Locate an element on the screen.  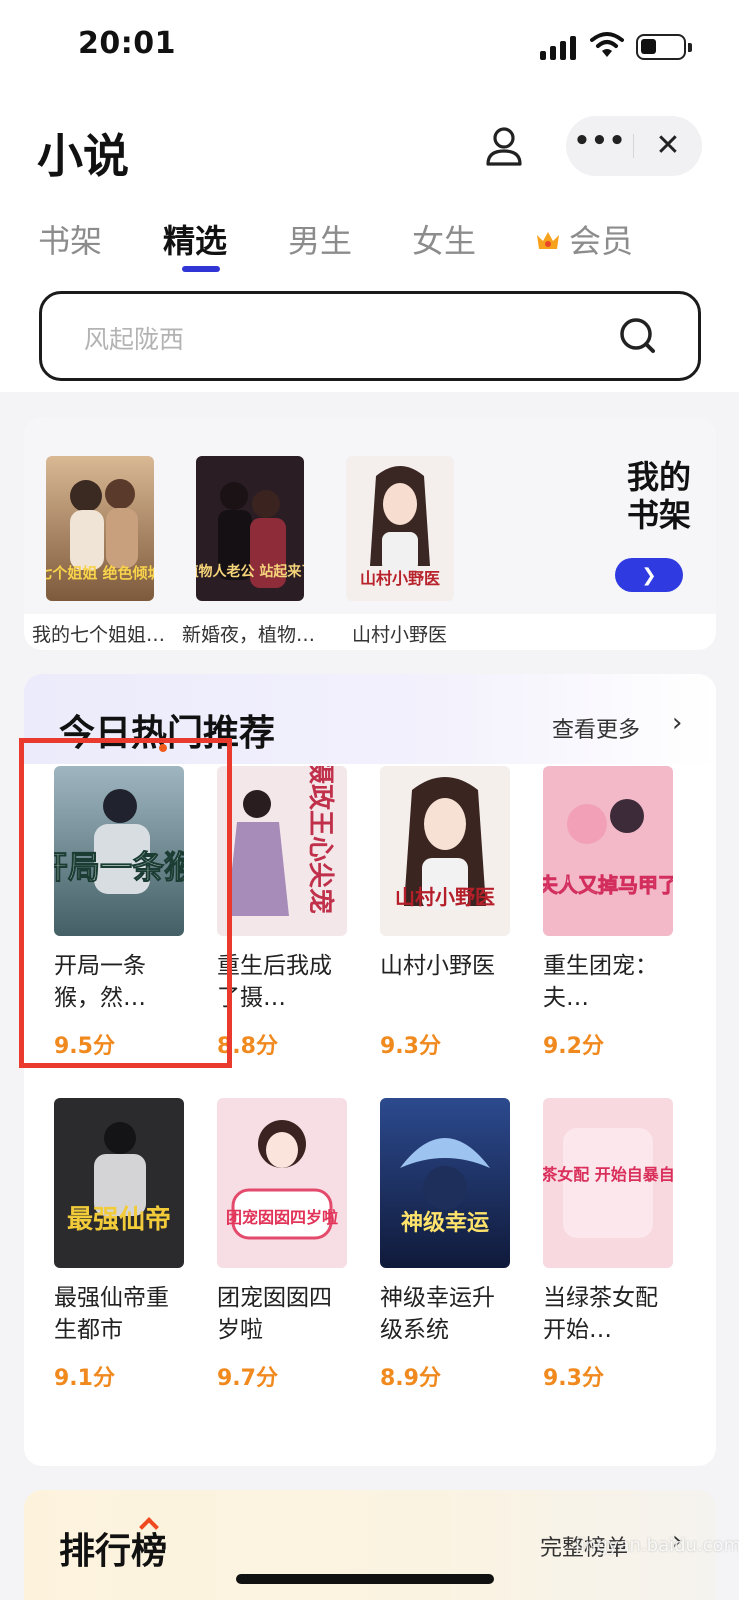
book-card: 夫人又掉马甲了 重生团宠：夫… 9.2分 is located at coordinates (608, 913).